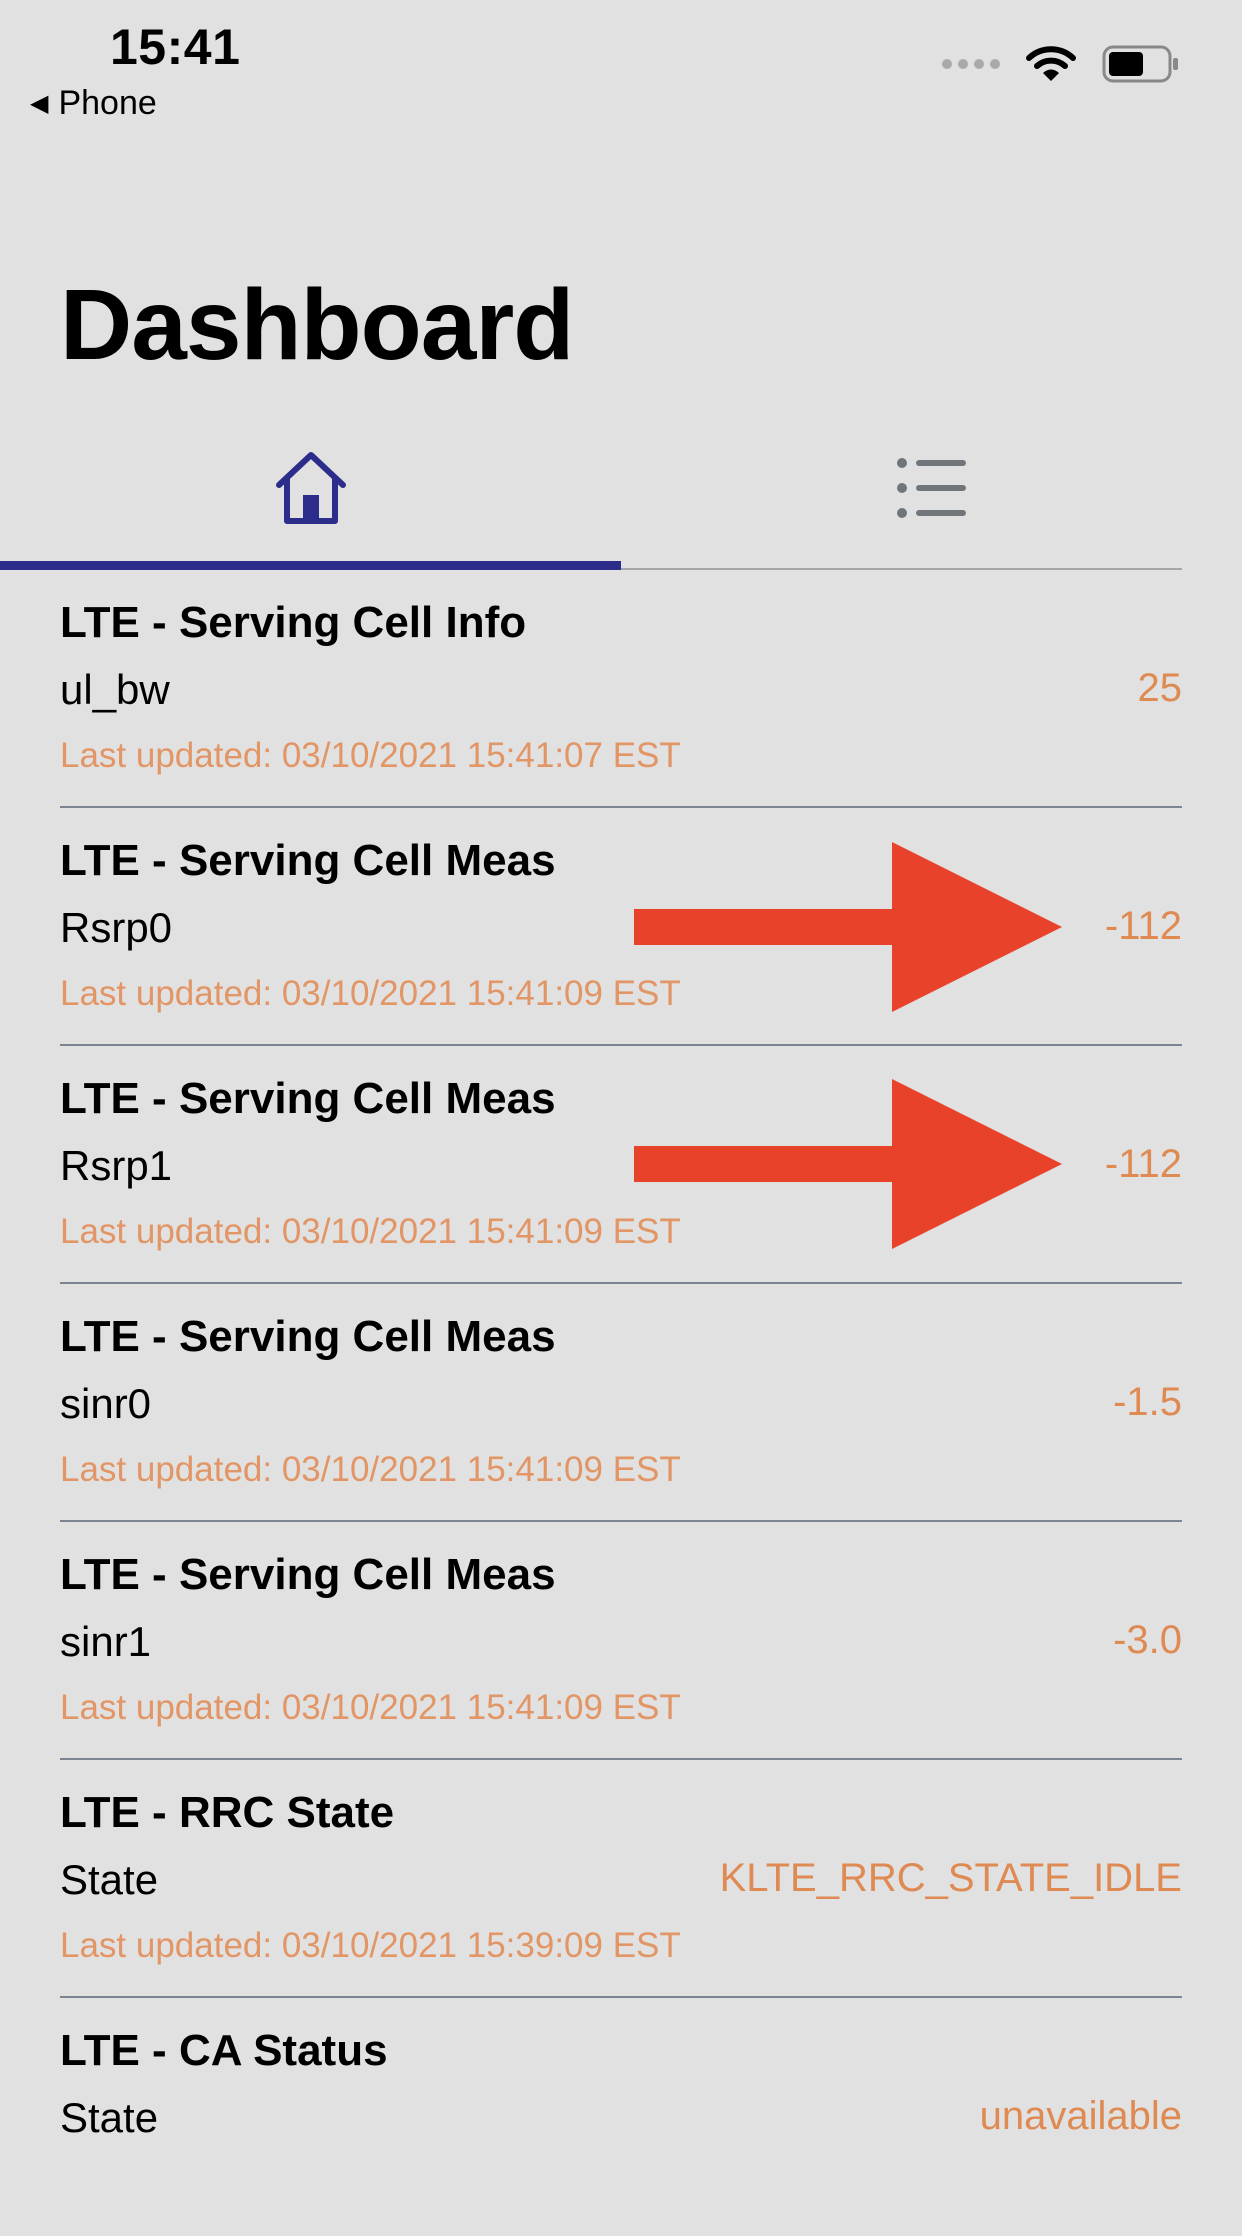  What do you see at coordinates (116, 927) in the screenshot?
I see `card-label: Rsrp0` at bounding box center [116, 927].